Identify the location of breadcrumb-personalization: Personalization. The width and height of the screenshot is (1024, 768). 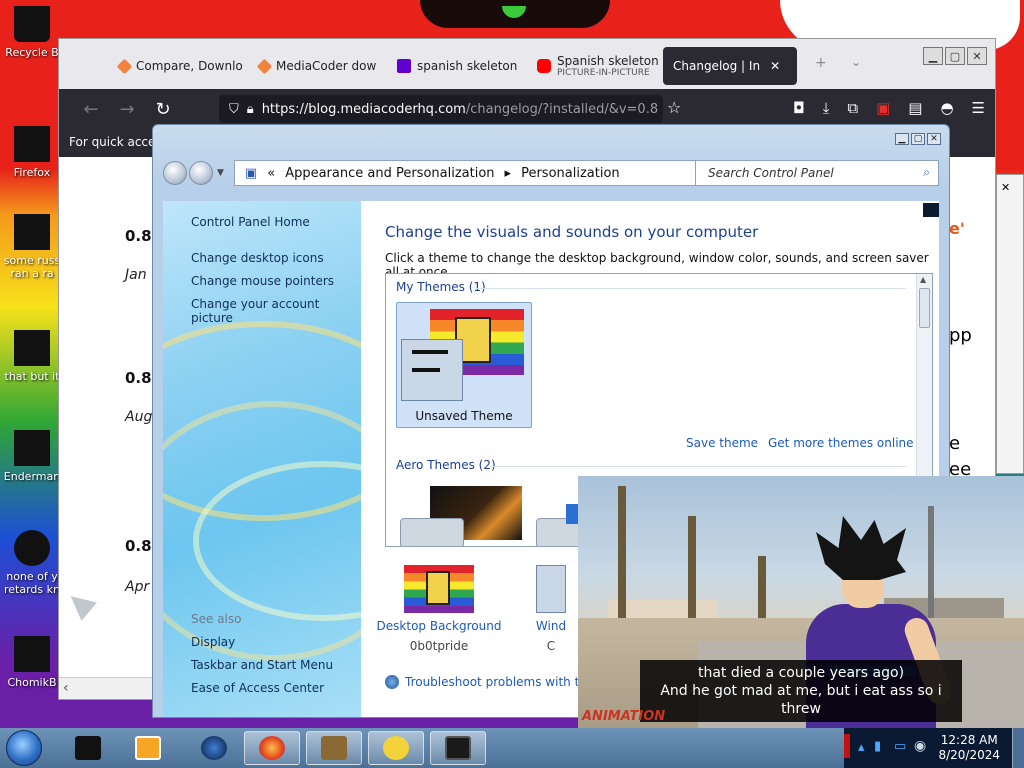
(570, 173).